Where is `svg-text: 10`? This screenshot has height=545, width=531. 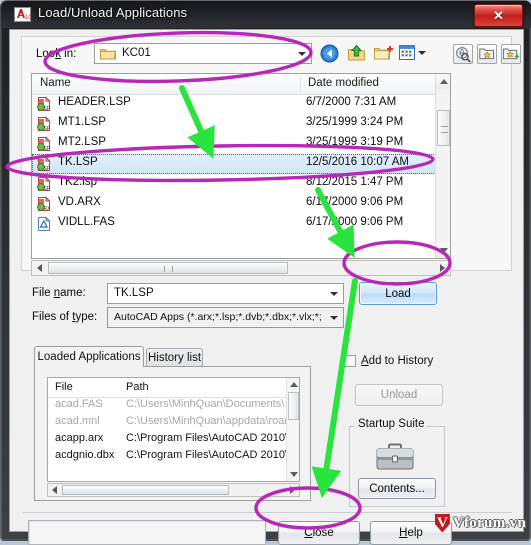 svg-text: 10 is located at coordinates (28, 18).